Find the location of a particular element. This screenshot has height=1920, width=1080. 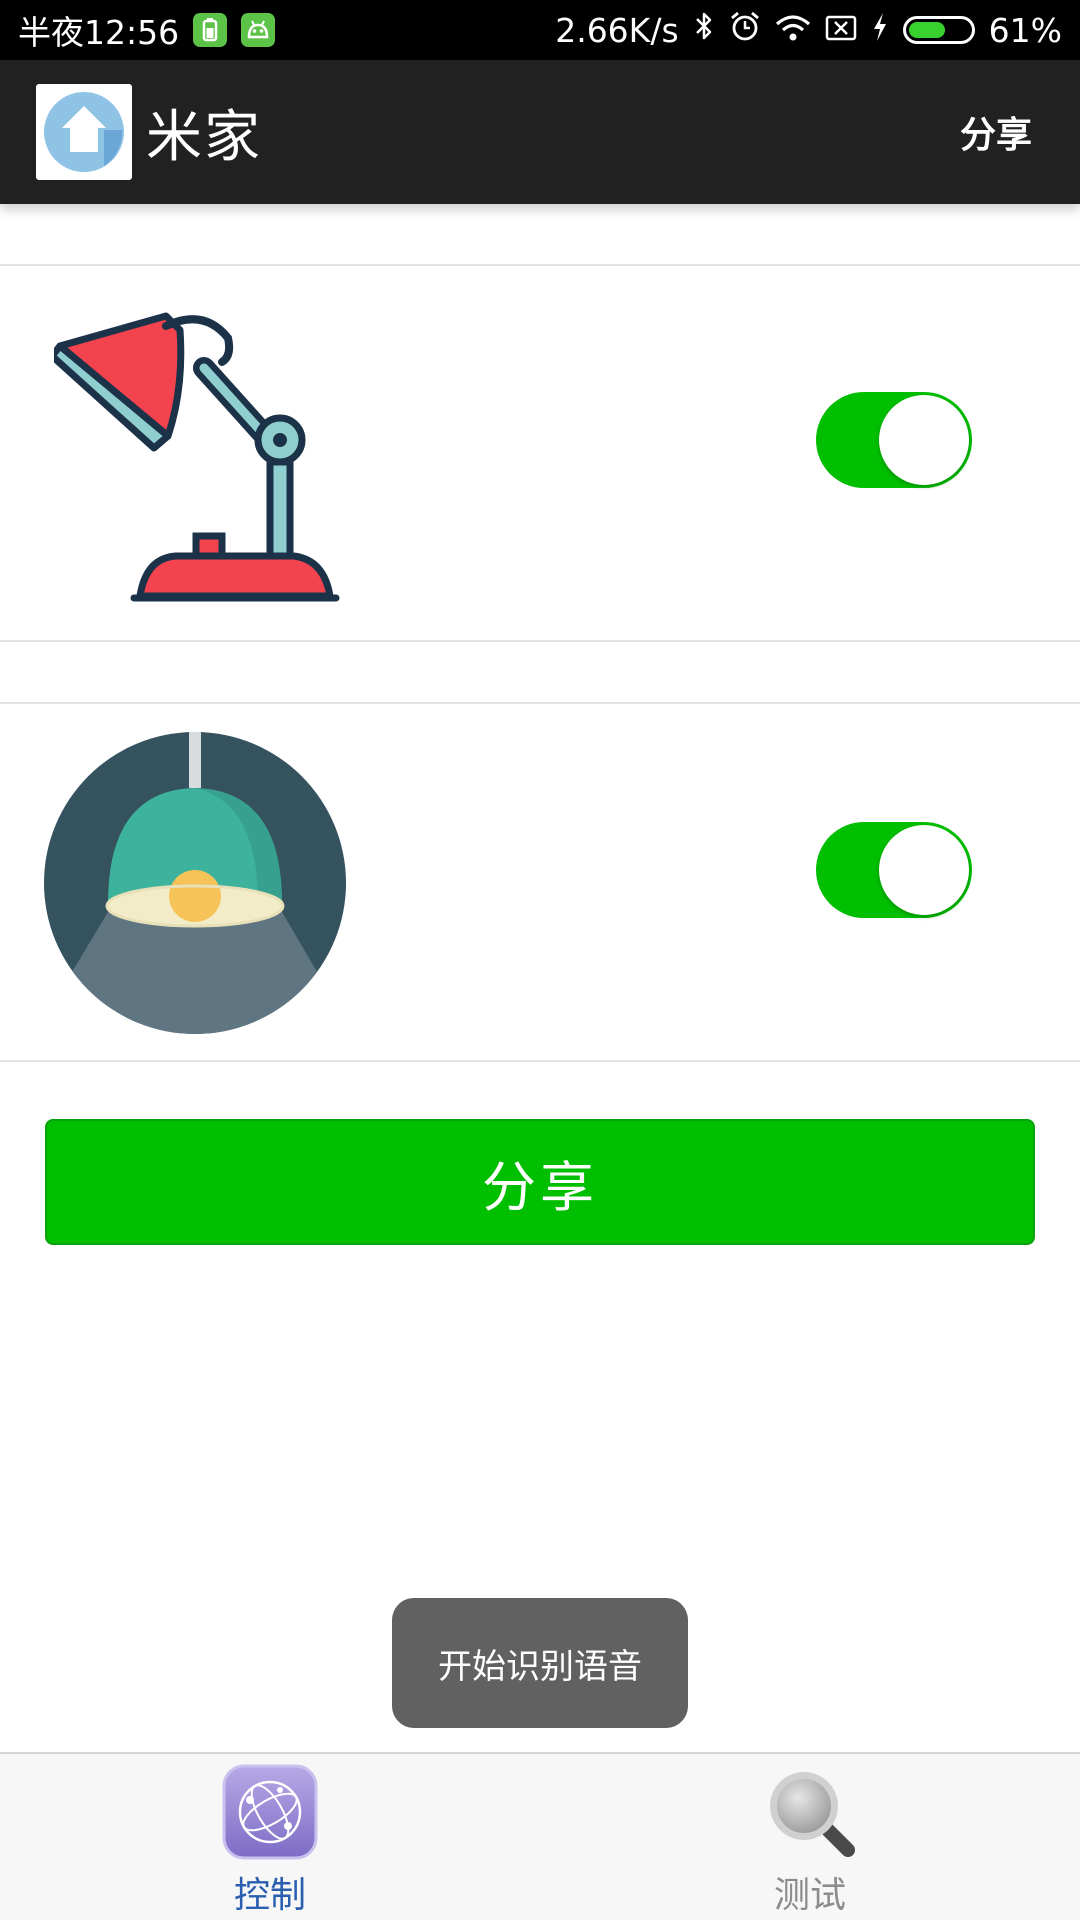

network-speed: 2.66K/s is located at coordinates (617, 30).